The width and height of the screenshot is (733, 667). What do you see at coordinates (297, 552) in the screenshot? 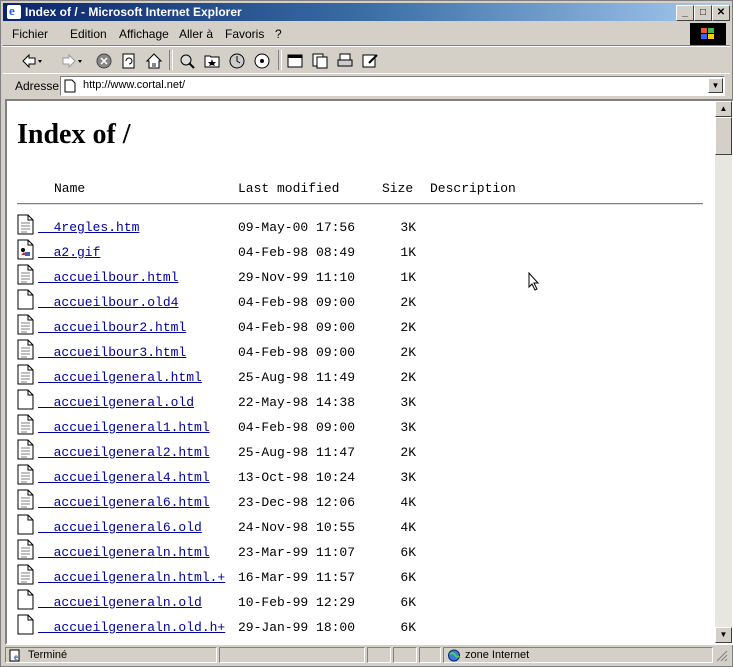
I see `file-modified: 23-Mar-99 11:07` at bounding box center [297, 552].